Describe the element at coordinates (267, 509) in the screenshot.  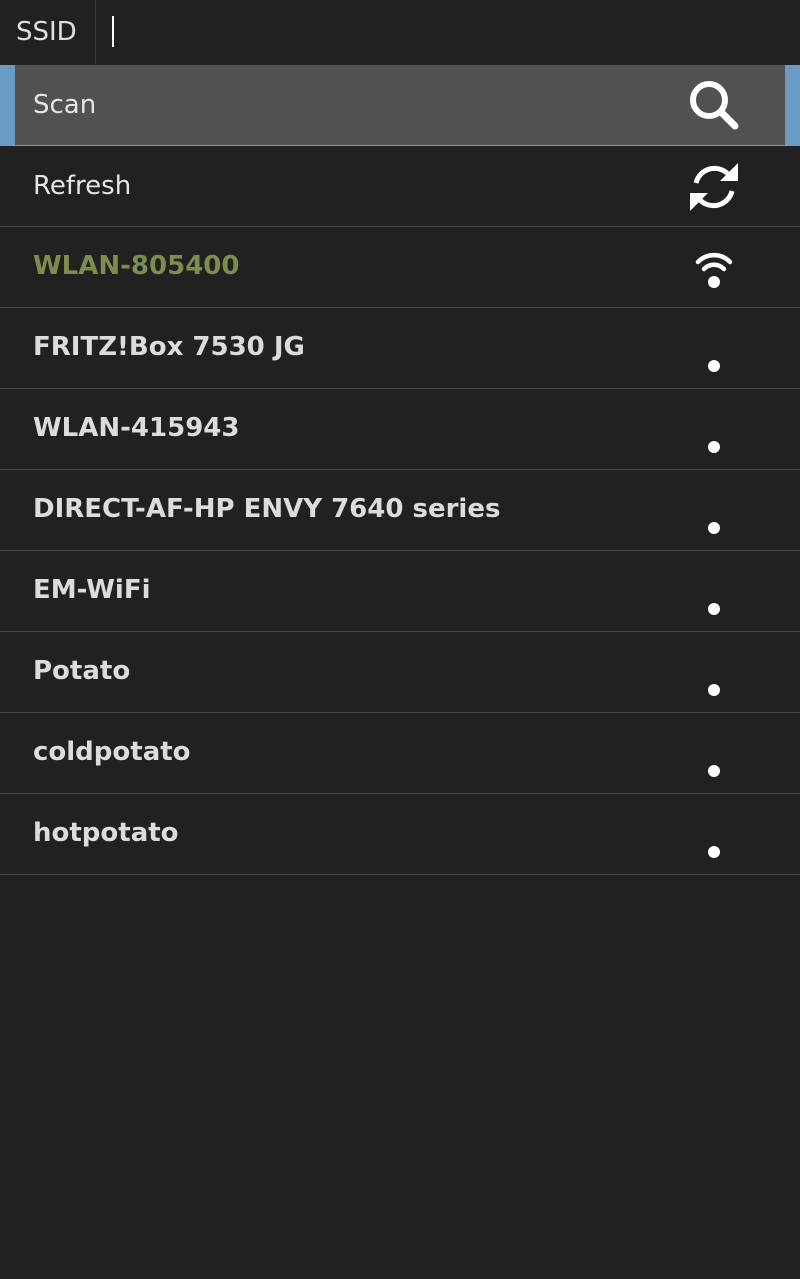
I see `network-ssid: DIRECT-AF-HP ENVY 7640 series` at that location.